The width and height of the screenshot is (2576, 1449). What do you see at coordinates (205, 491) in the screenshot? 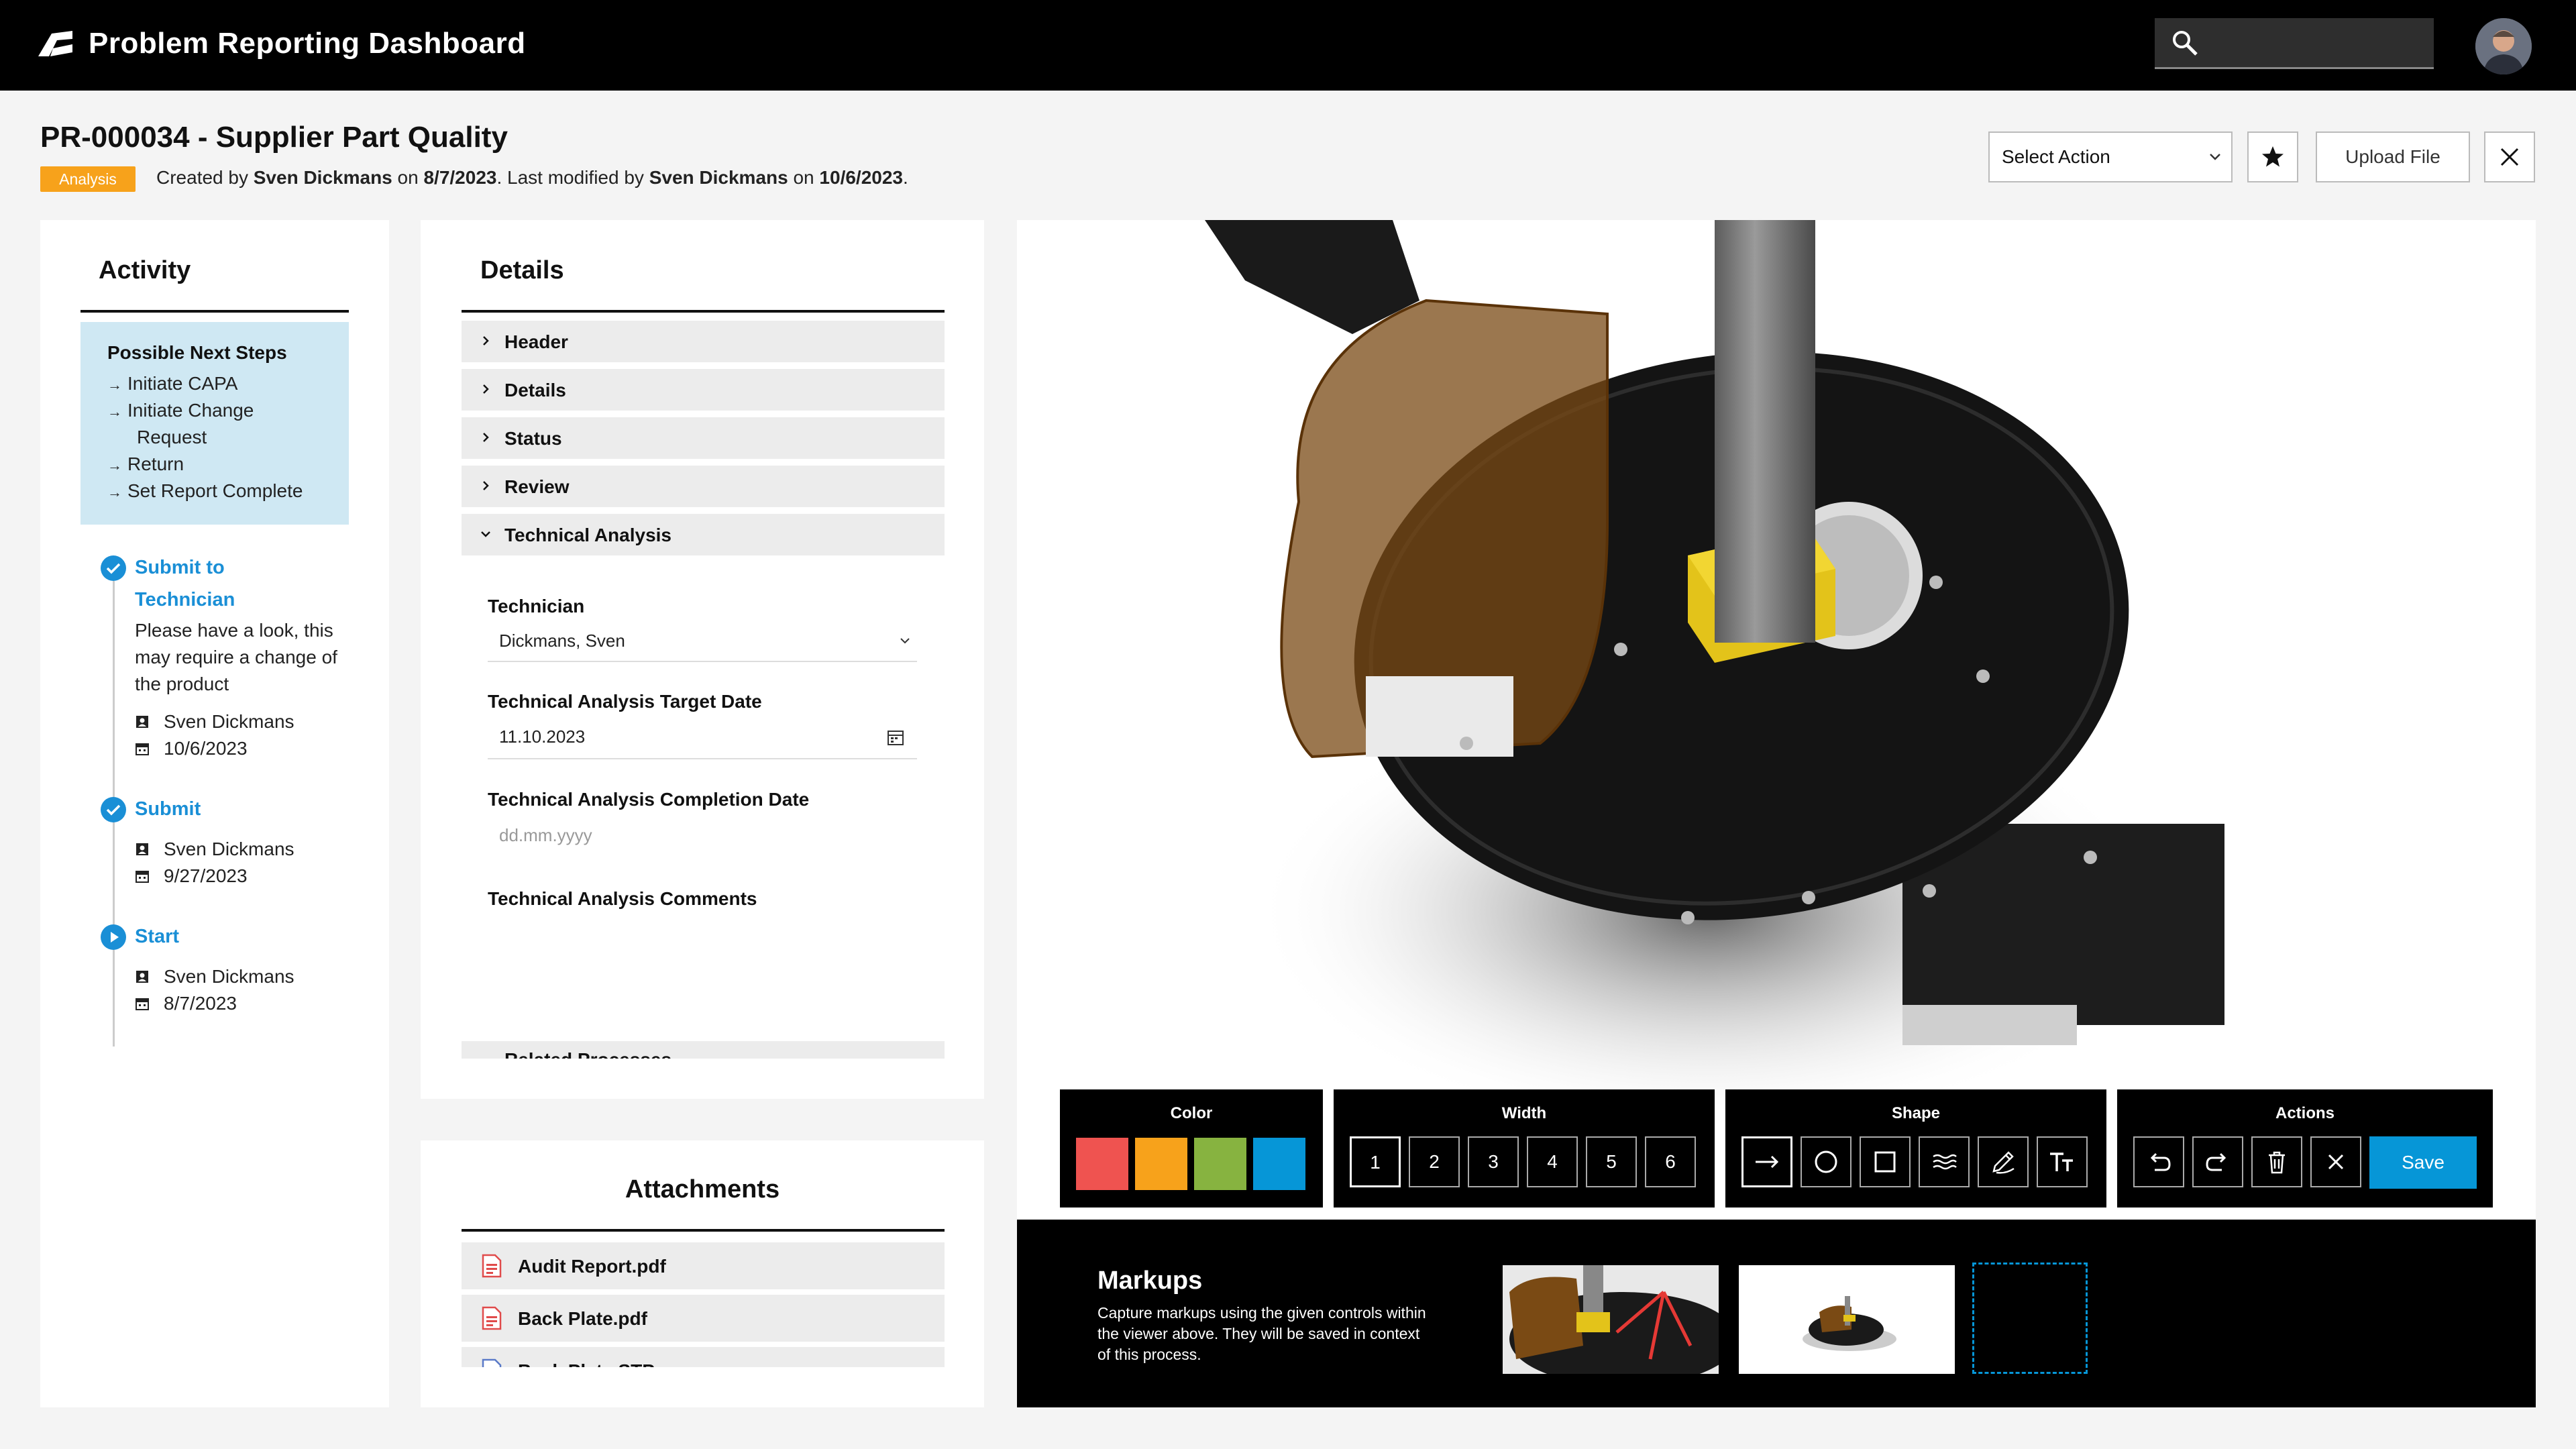
I see `next-step-set-complete: → Set Report Complete` at bounding box center [205, 491].